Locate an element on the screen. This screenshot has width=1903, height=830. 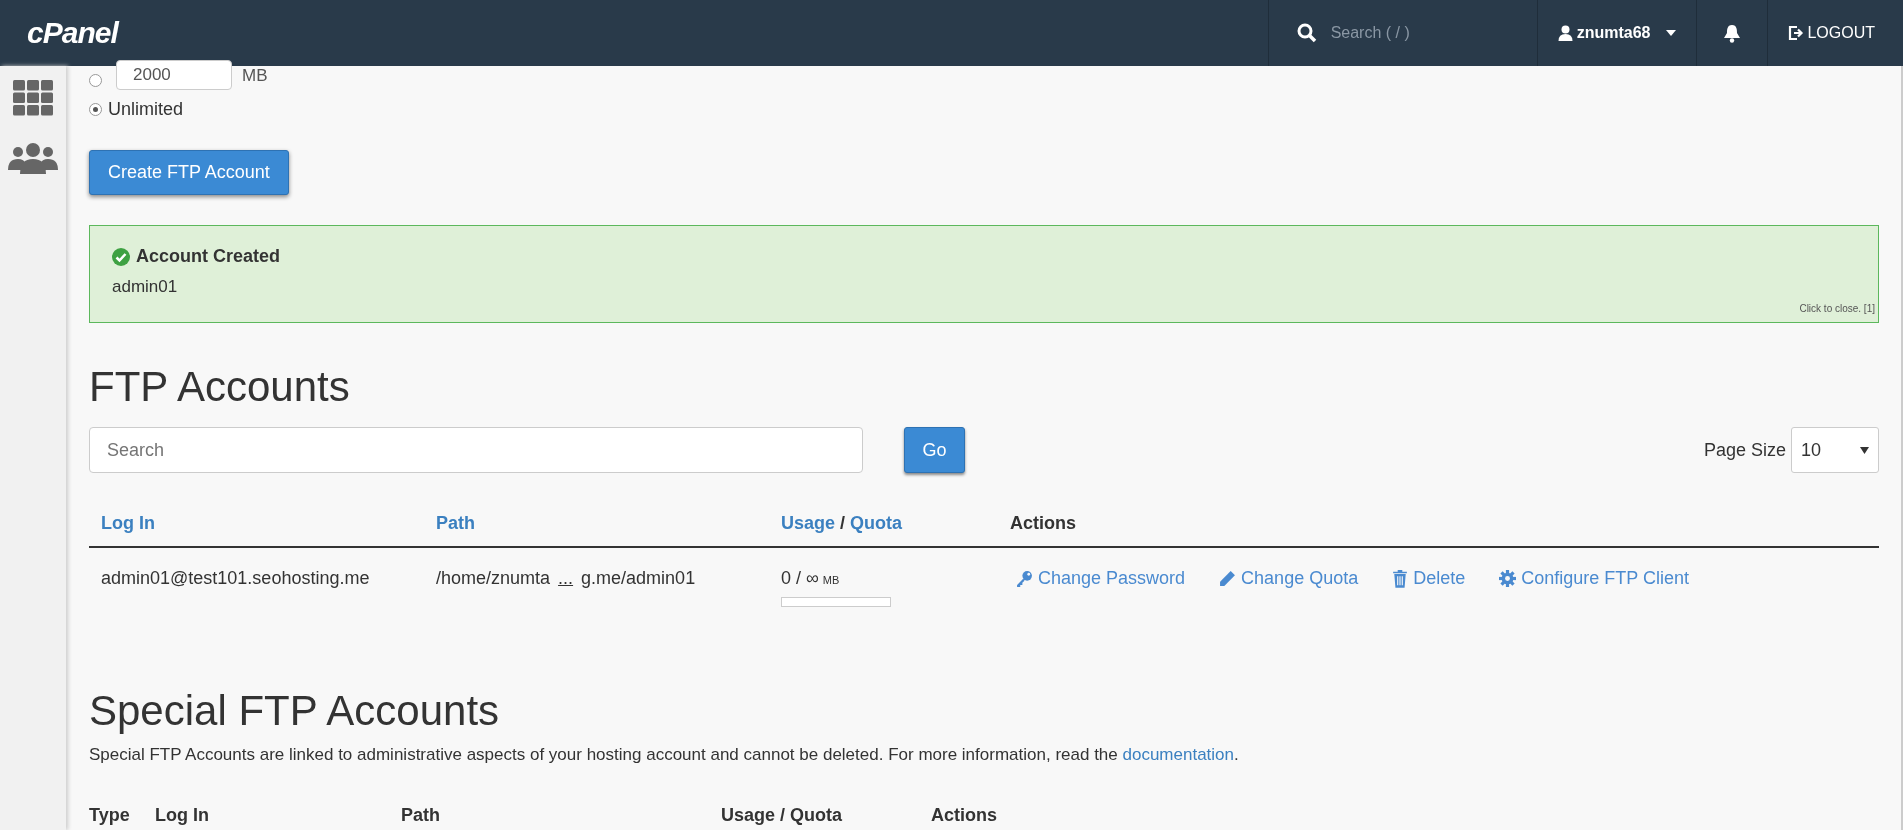
radio-label: Unlimited is located at coordinates (146, 109).